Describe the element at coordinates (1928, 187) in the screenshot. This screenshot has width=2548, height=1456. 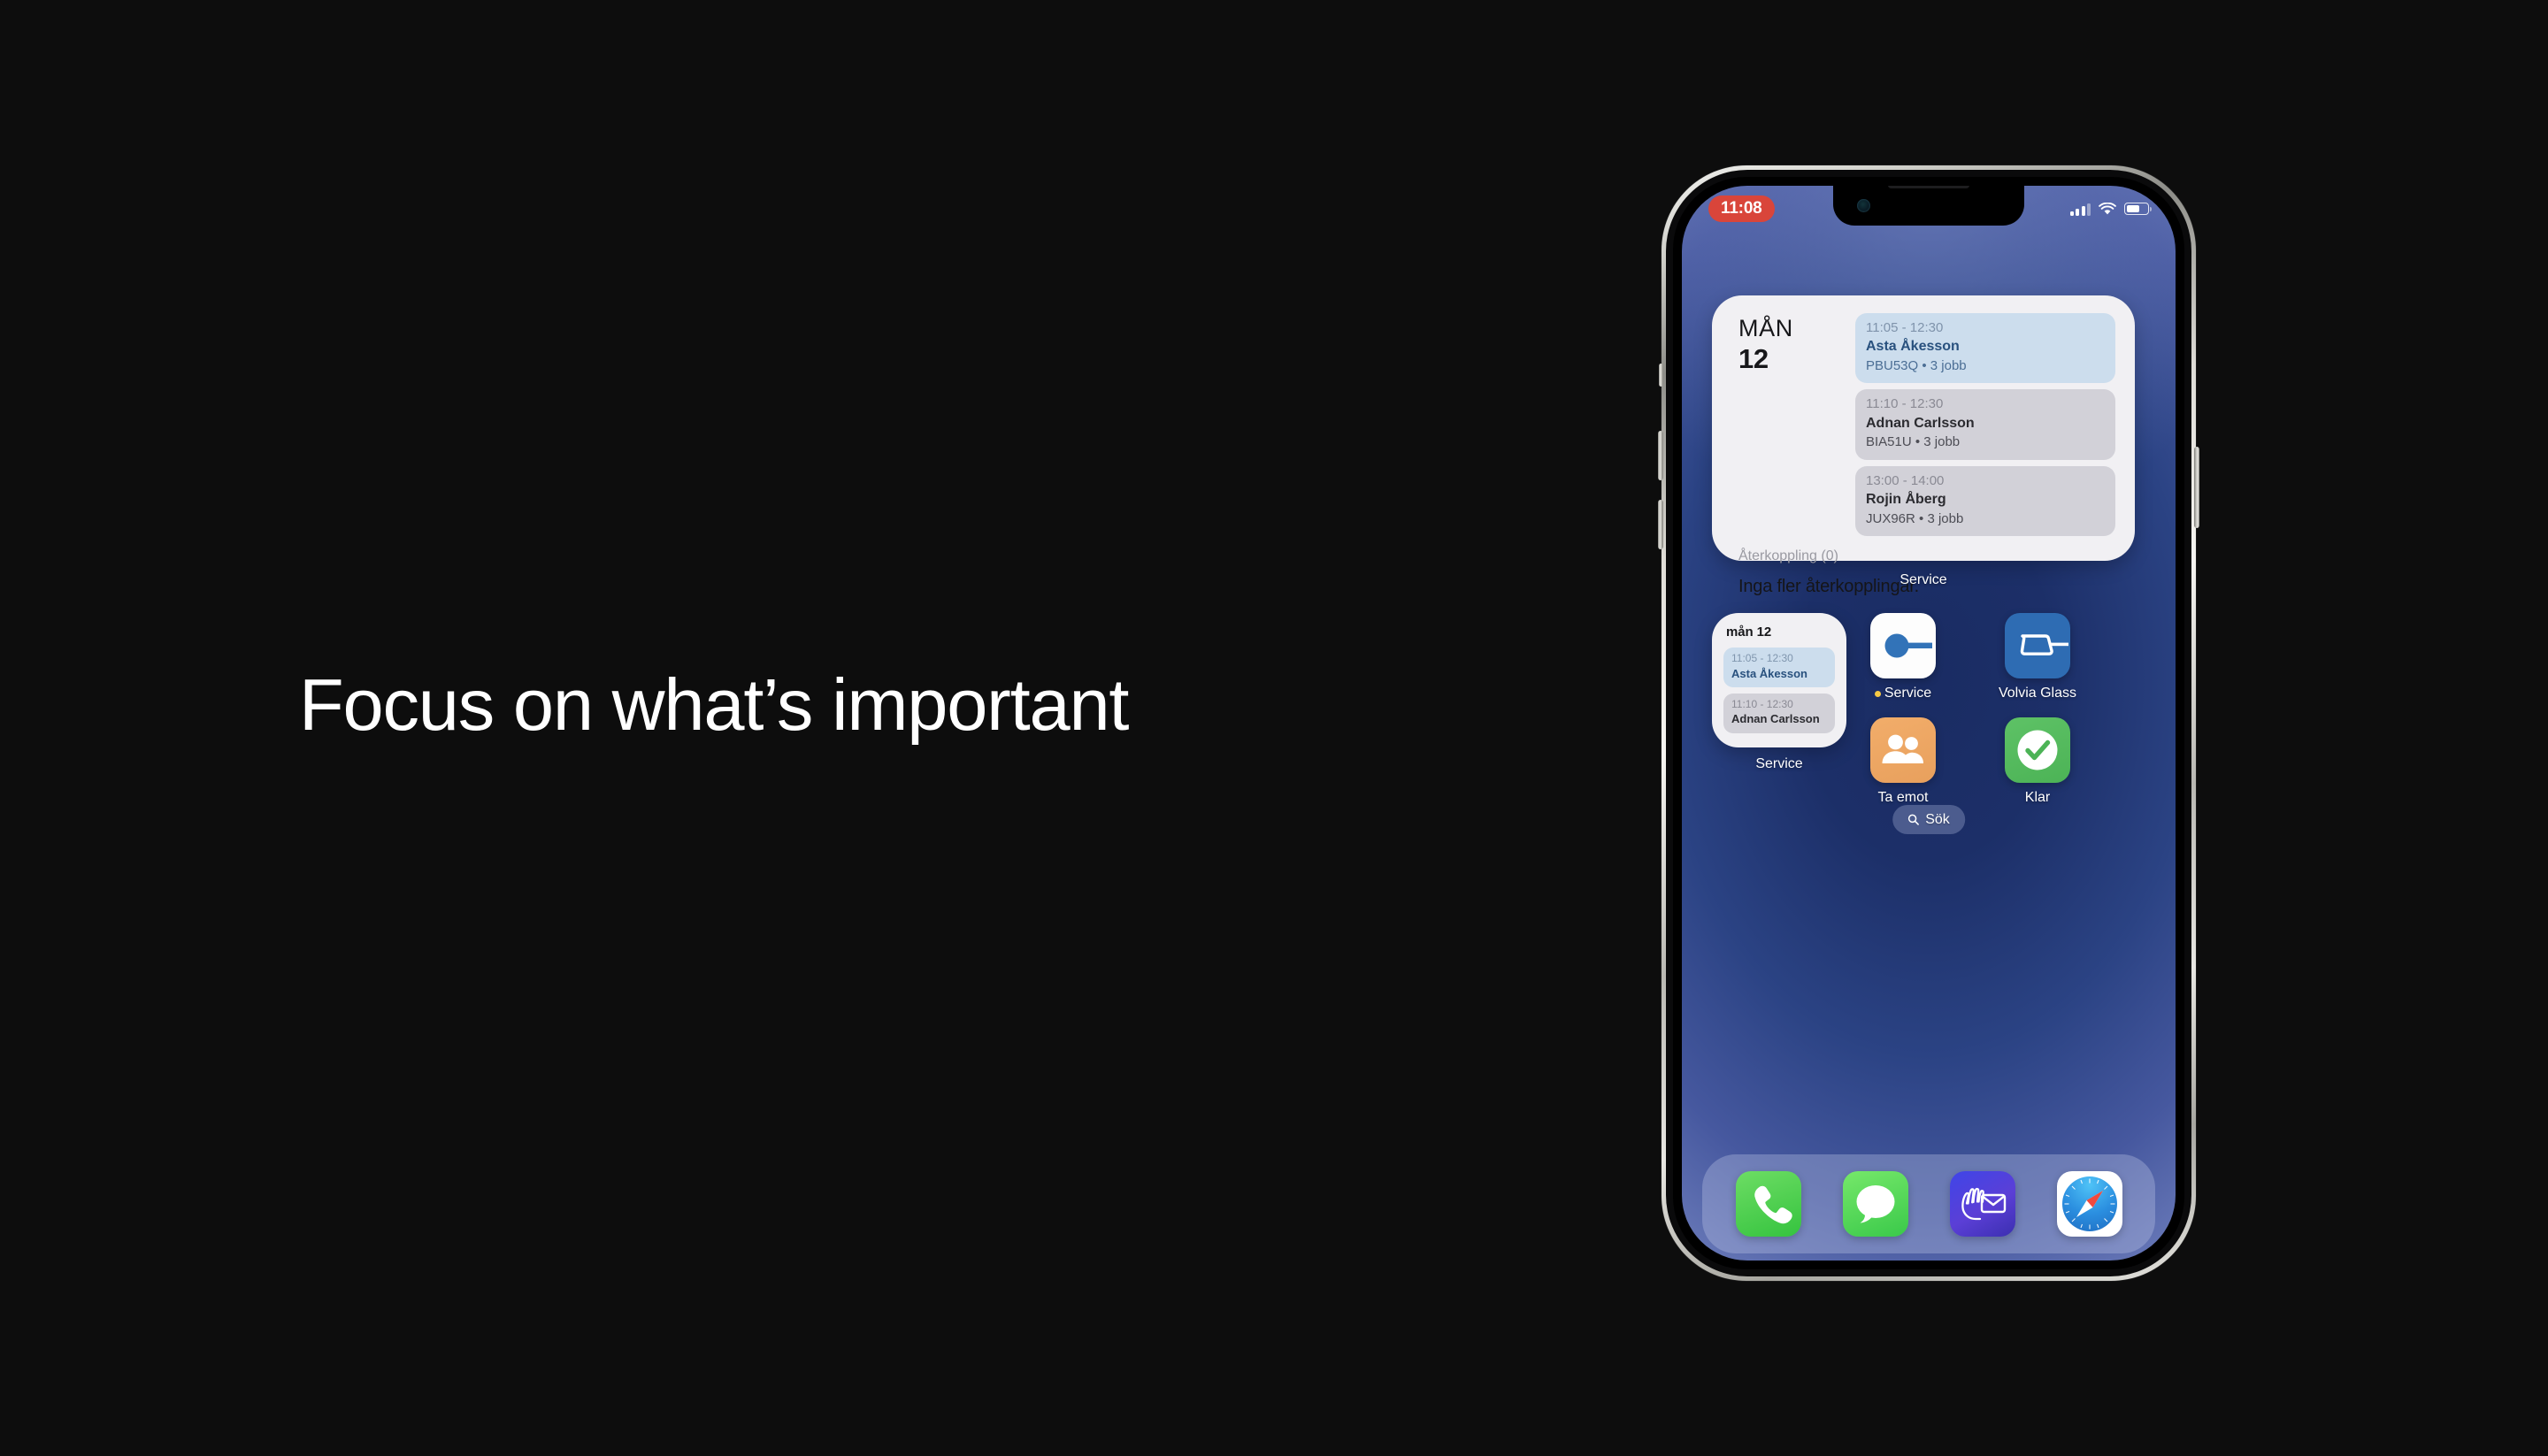
I see `earpiece-speaker-icon` at that location.